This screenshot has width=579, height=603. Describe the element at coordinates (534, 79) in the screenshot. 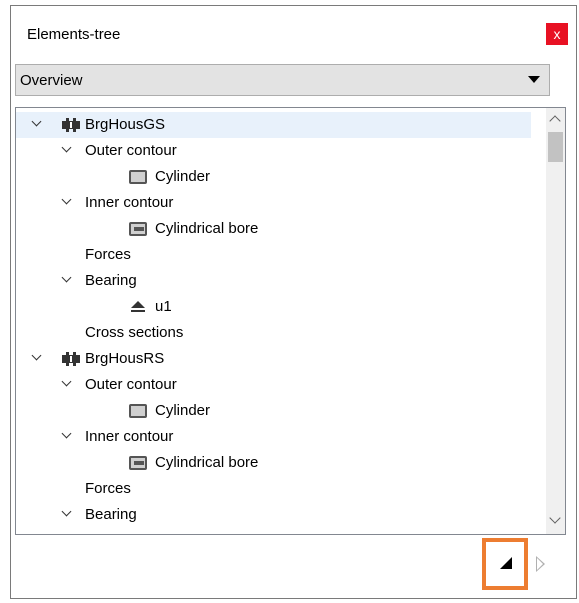

I see `chevron-down-icon` at that location.